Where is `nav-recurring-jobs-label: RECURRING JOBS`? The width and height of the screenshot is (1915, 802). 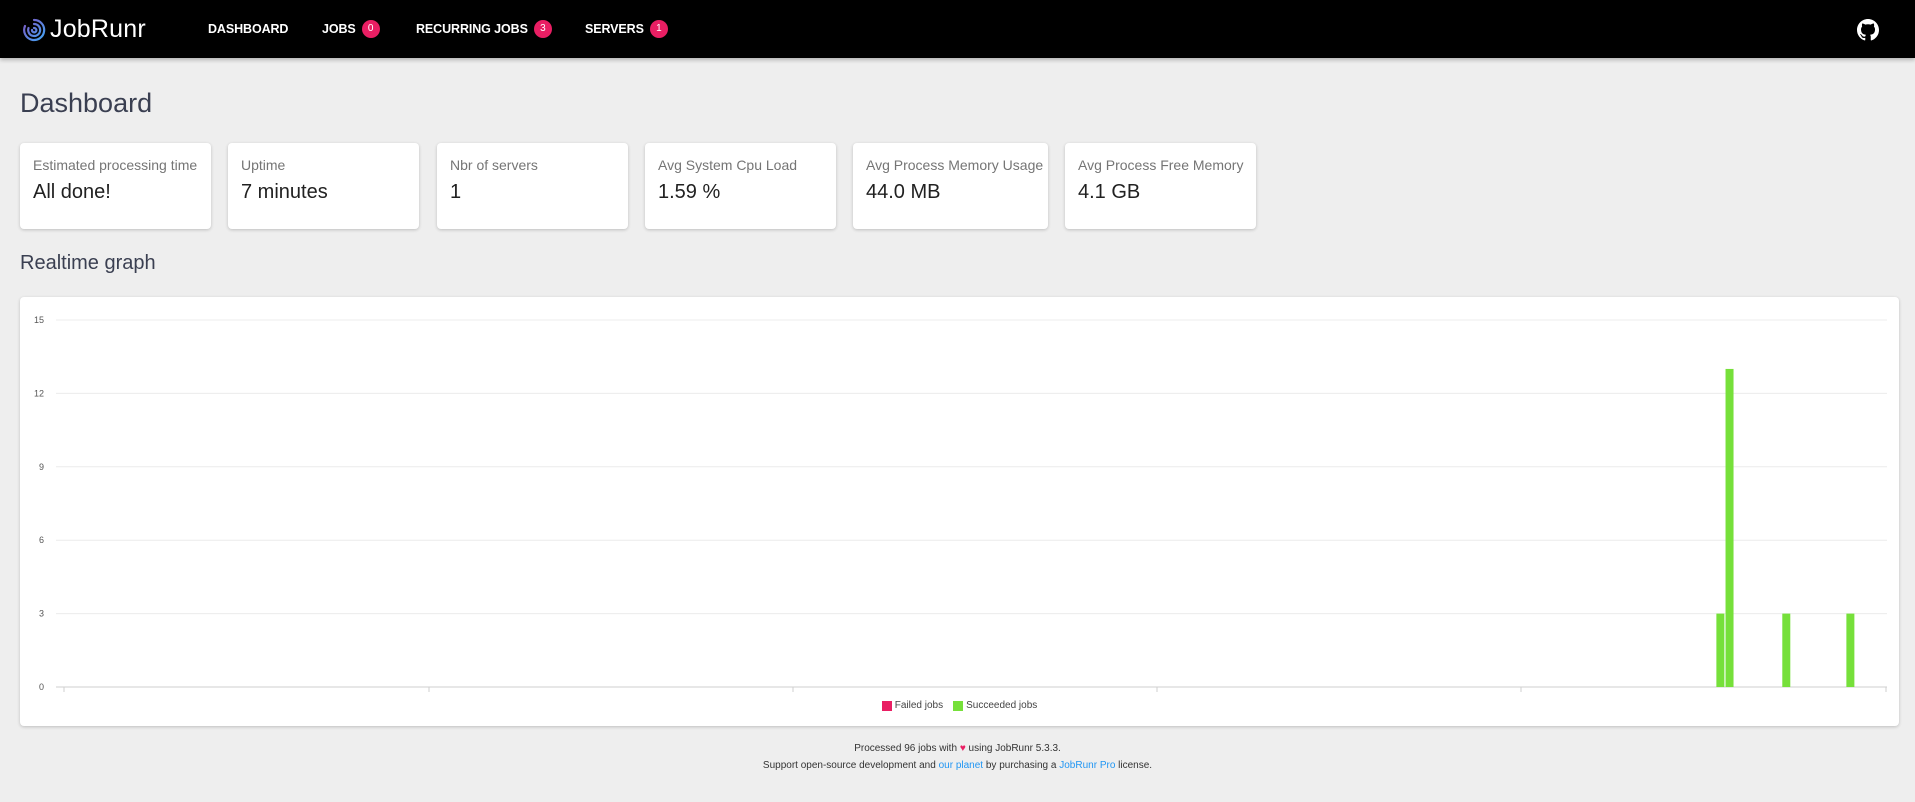
nav-recurring-jobs-label: RECURRING JOBS is located at coordinates (472, 29).